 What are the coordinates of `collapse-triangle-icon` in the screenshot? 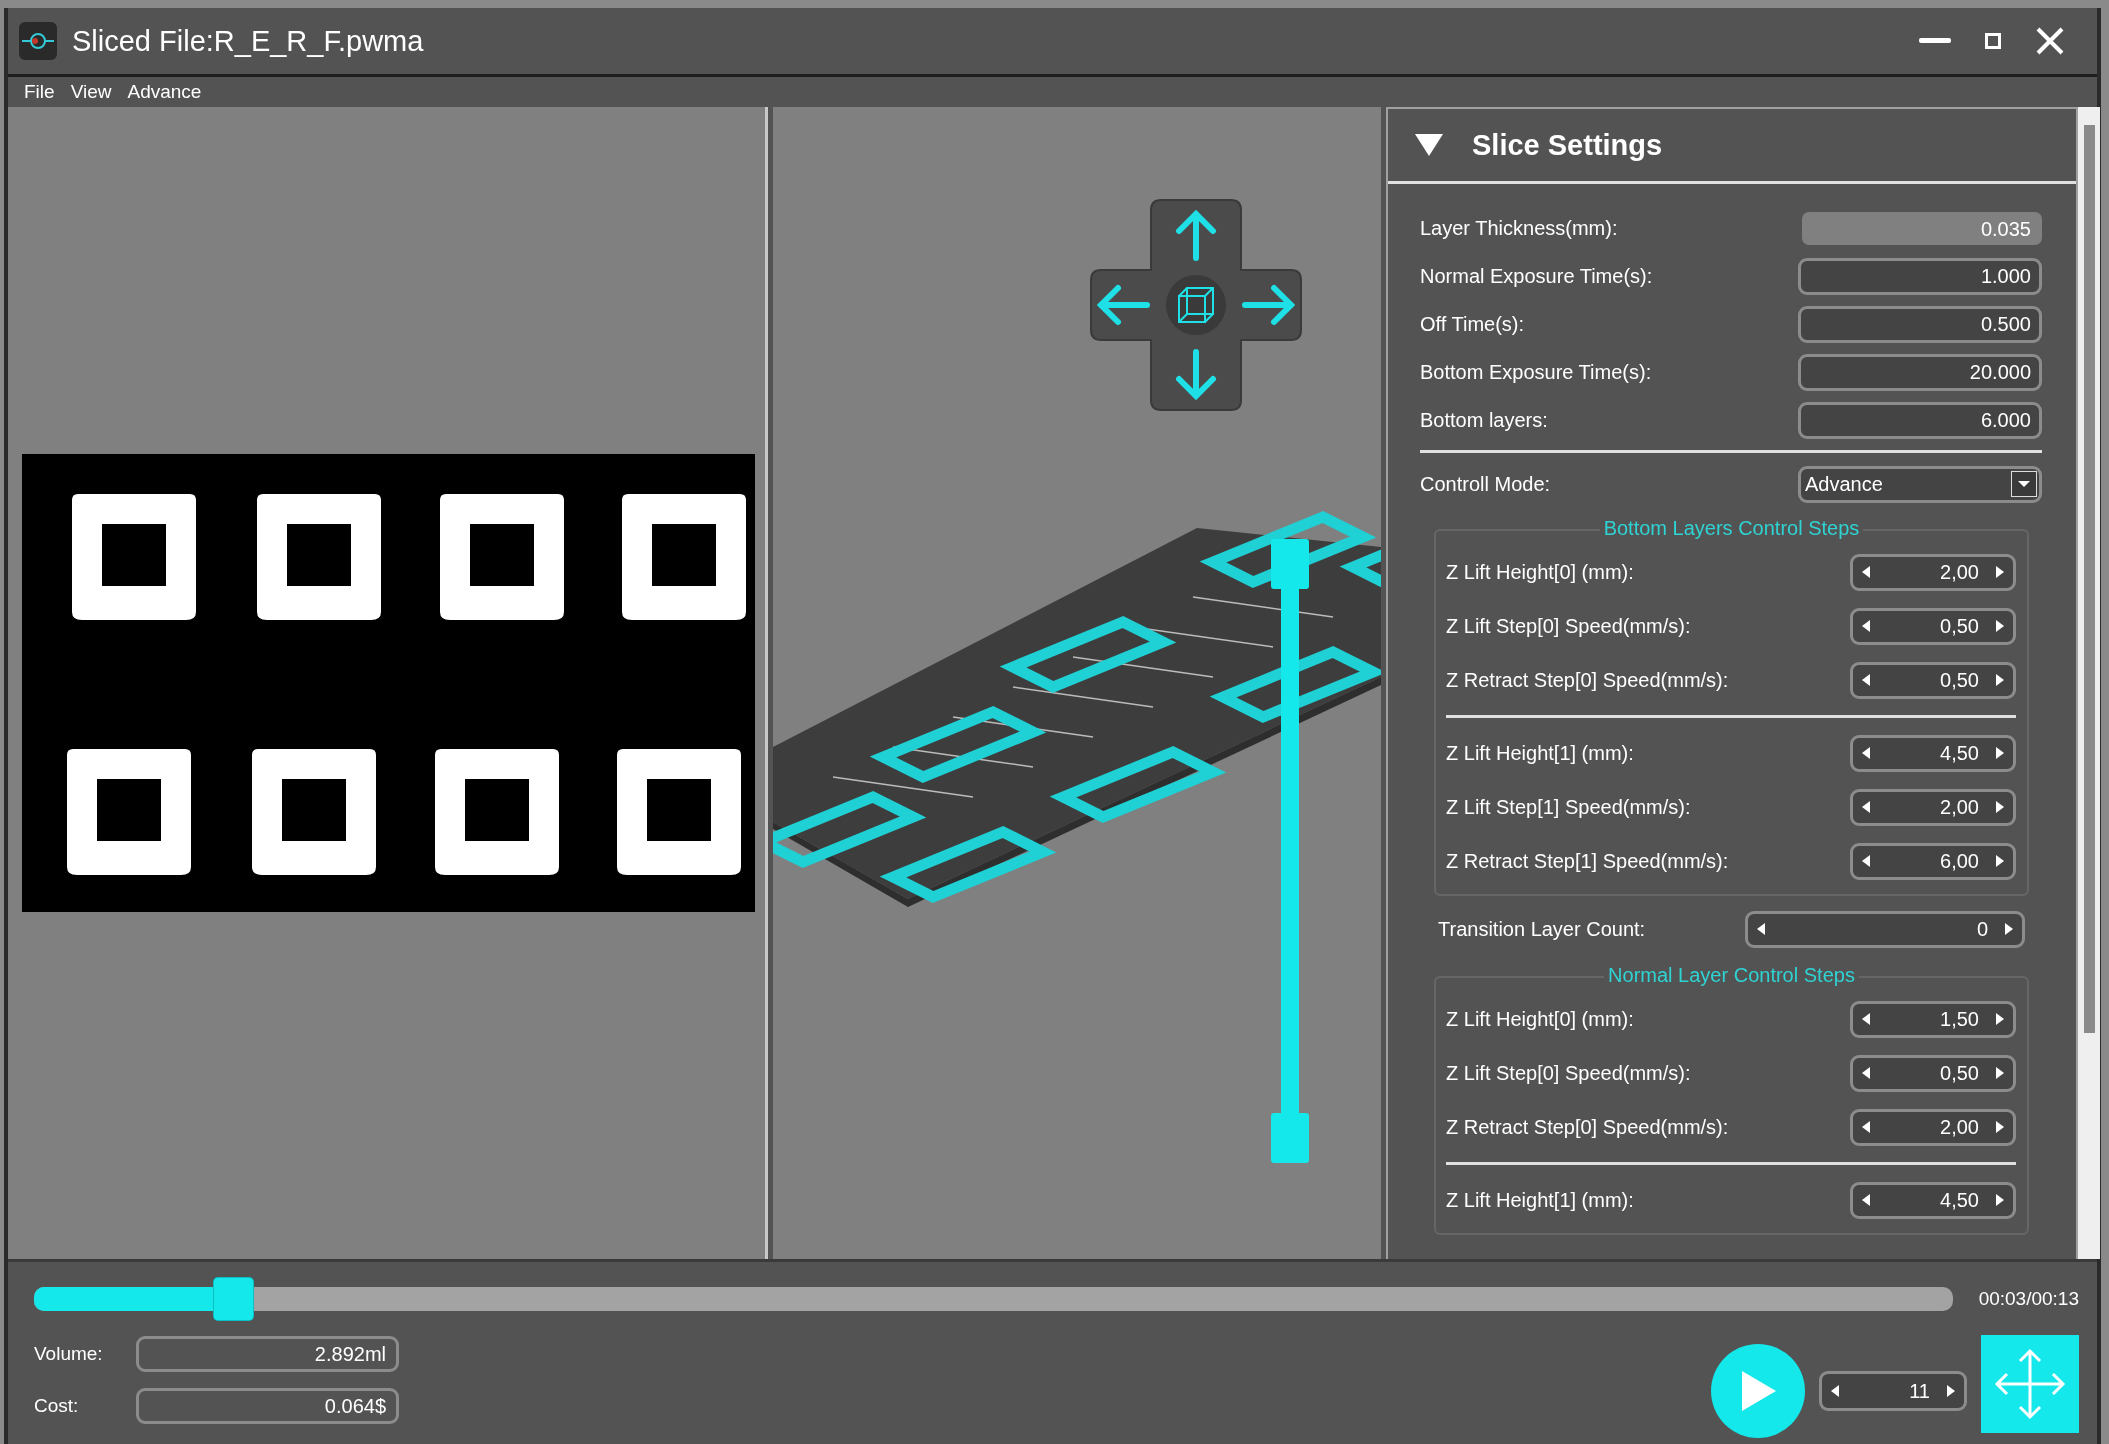 It's located at (1429, 145).